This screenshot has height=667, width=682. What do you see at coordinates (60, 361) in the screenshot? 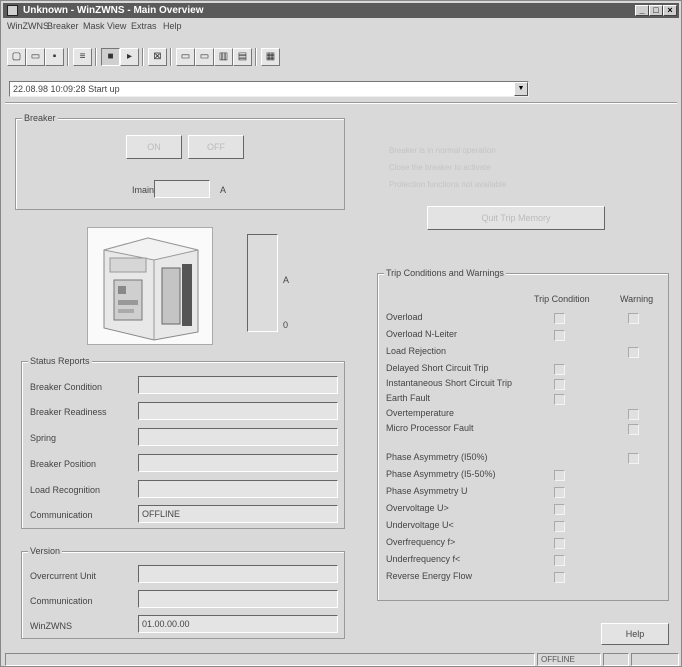
I see `status-reports-title: Status Reports` at bounding box center [60, 361].